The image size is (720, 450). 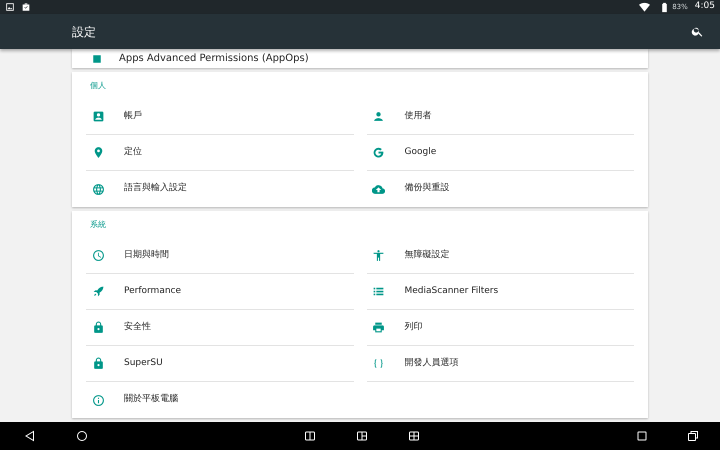 What do you see at coordinates (214, 58) in the screenshot?
I see `settings-item: Apps Advanced Permissions (AppOps)` at bounding box center [214, 58].